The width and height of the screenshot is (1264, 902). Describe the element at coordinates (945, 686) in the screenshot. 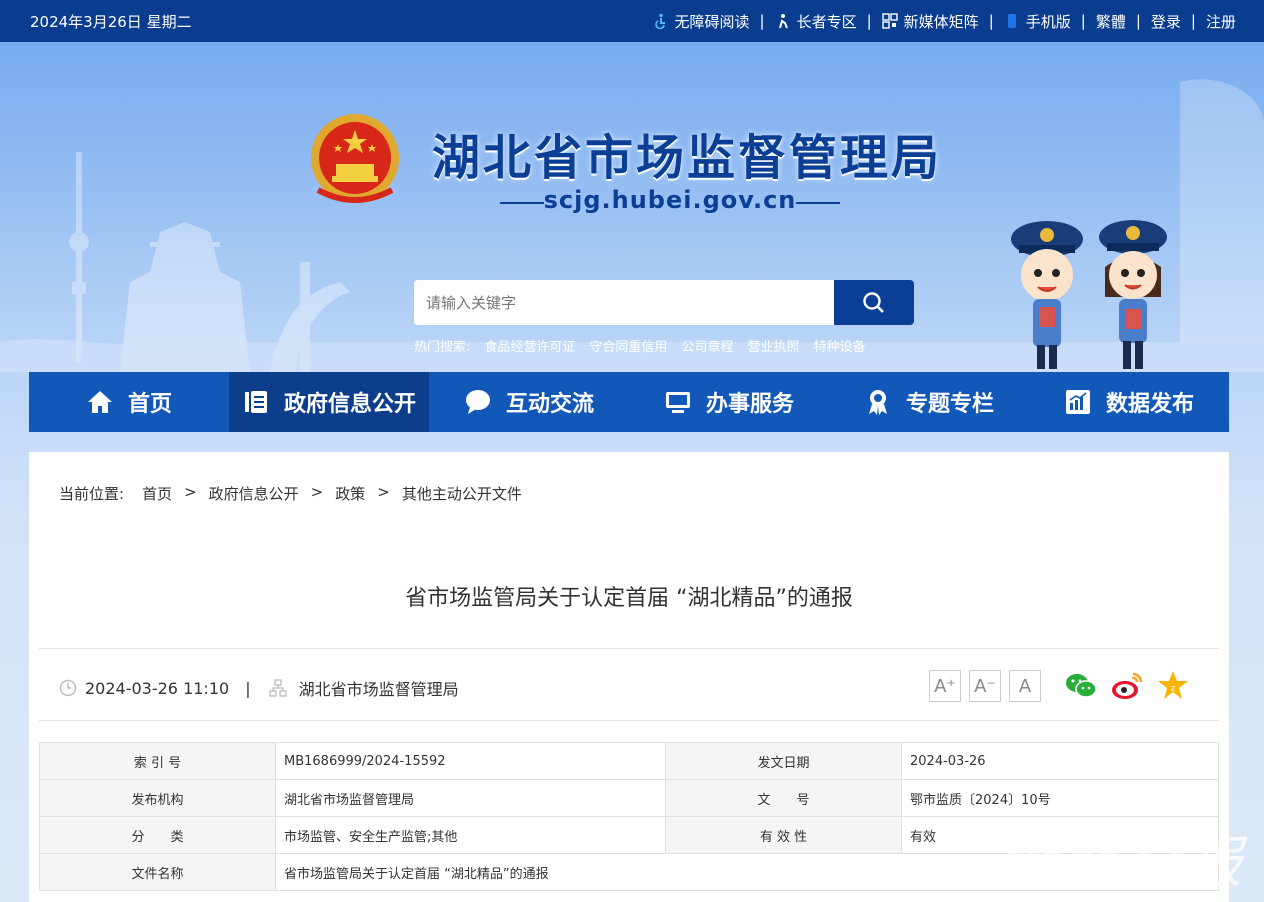

I see `font-increase-button: A⁺` at that location.